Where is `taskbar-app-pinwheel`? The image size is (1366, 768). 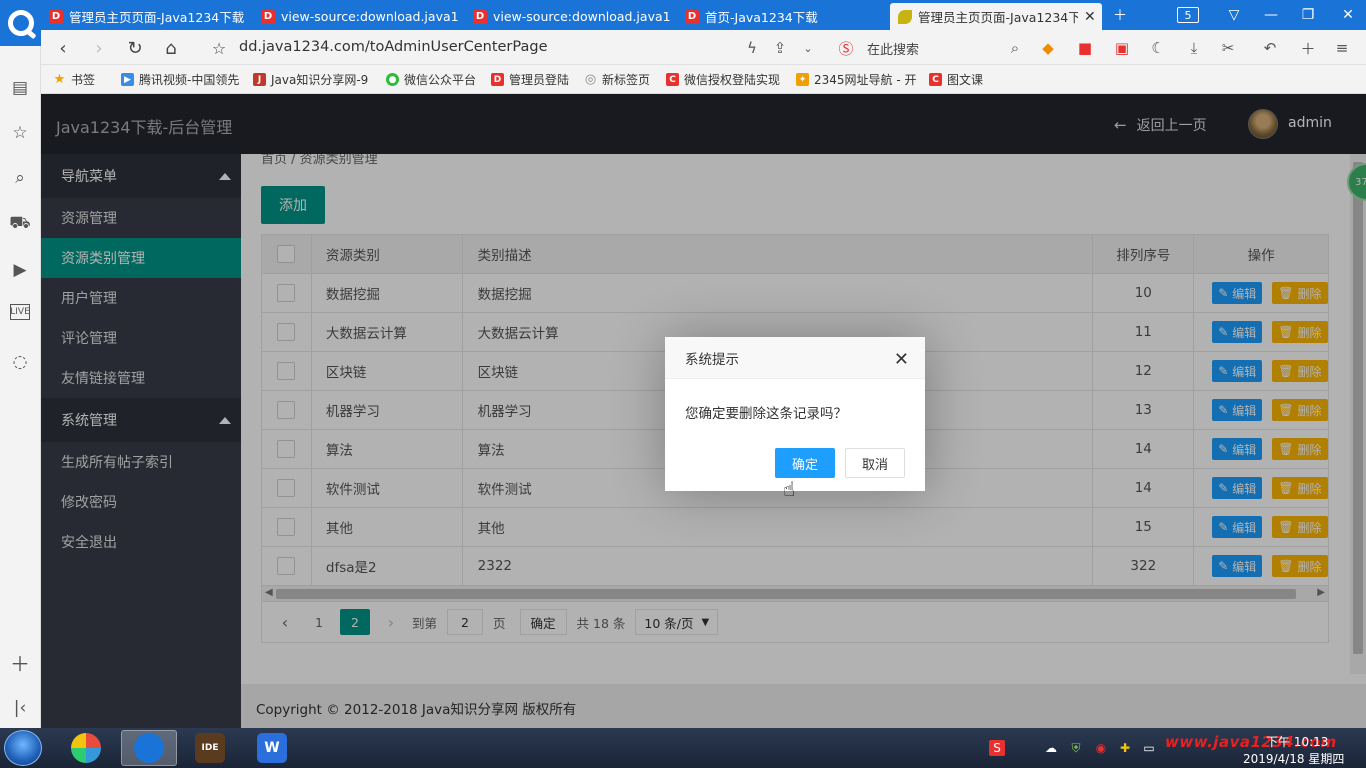 taskbar-app-pinwheel is located at coordinates (86, 748).